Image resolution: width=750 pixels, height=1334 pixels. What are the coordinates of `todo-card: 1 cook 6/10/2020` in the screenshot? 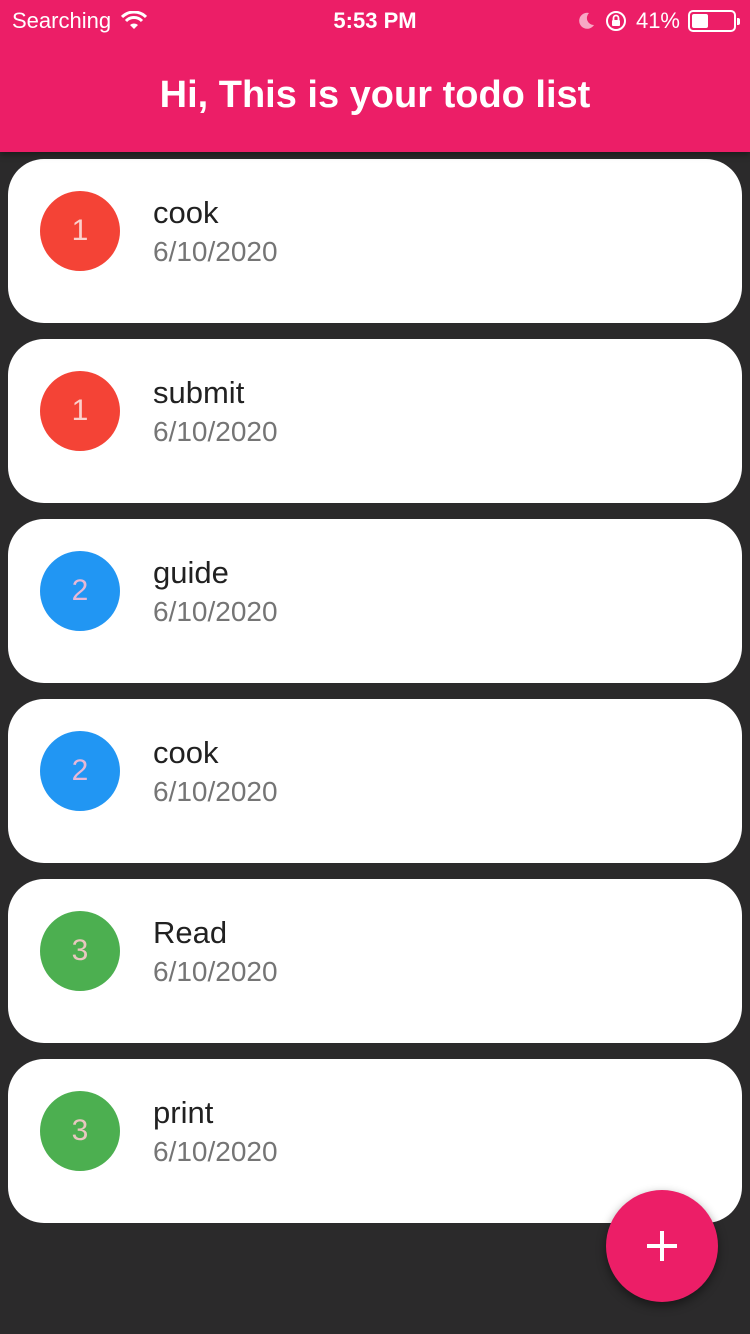 It's located at (375, 241).